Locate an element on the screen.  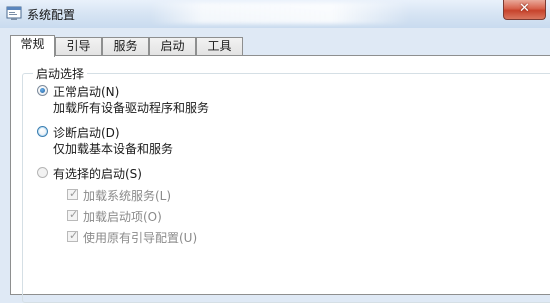
normal-startup-label: 正常启动(N) is located at coordinates (86, 91).